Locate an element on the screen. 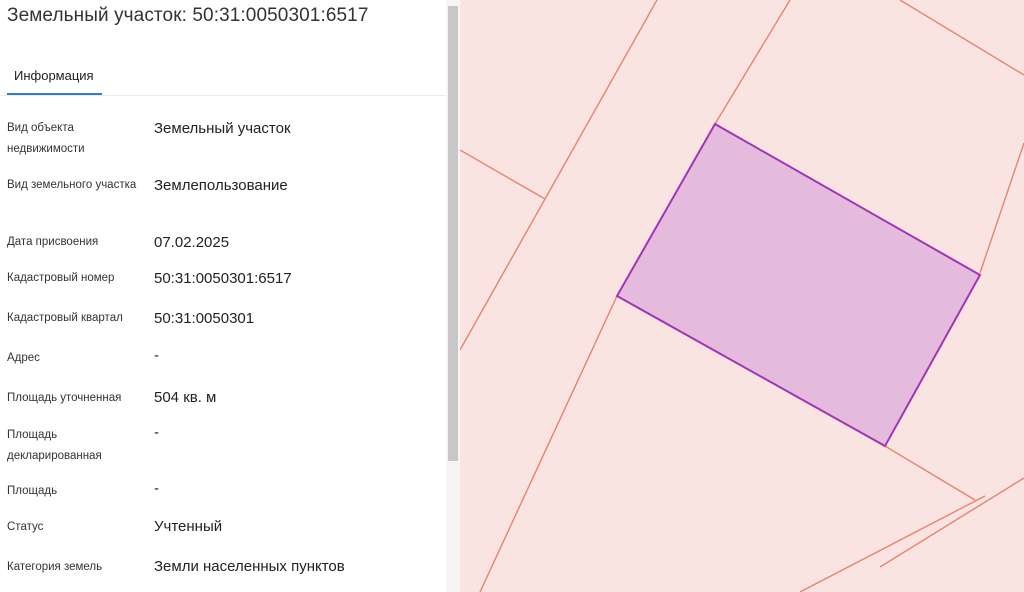 The height and width of the screenshot is (592, 1024). property-label: Площадь уточненная is located at coordinates (64, 398).